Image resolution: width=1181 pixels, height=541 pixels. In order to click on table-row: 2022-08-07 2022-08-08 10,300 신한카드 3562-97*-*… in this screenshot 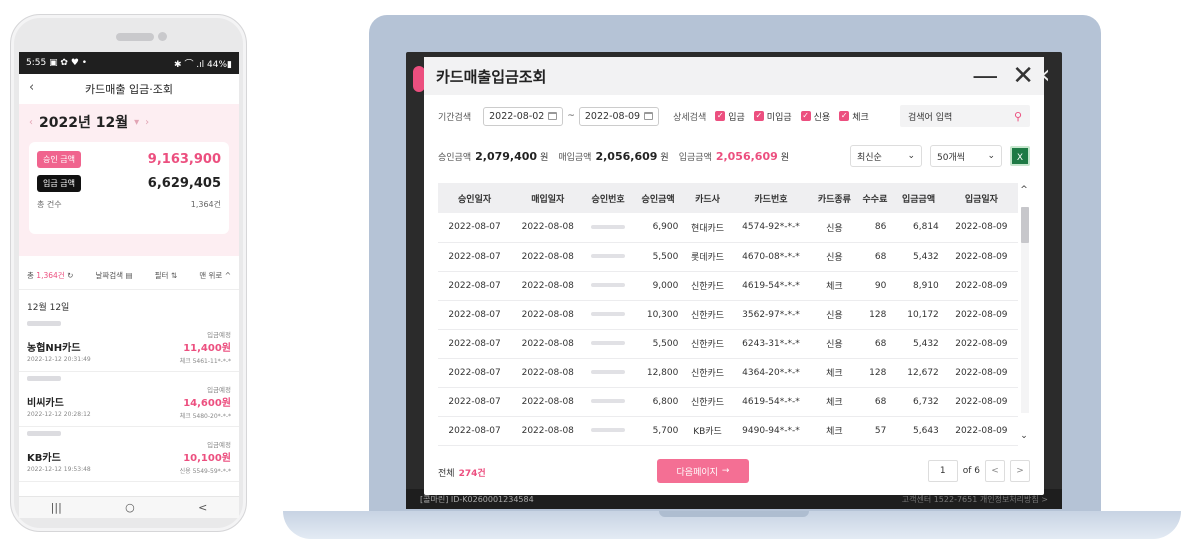, I will do `click(728, 315)`.